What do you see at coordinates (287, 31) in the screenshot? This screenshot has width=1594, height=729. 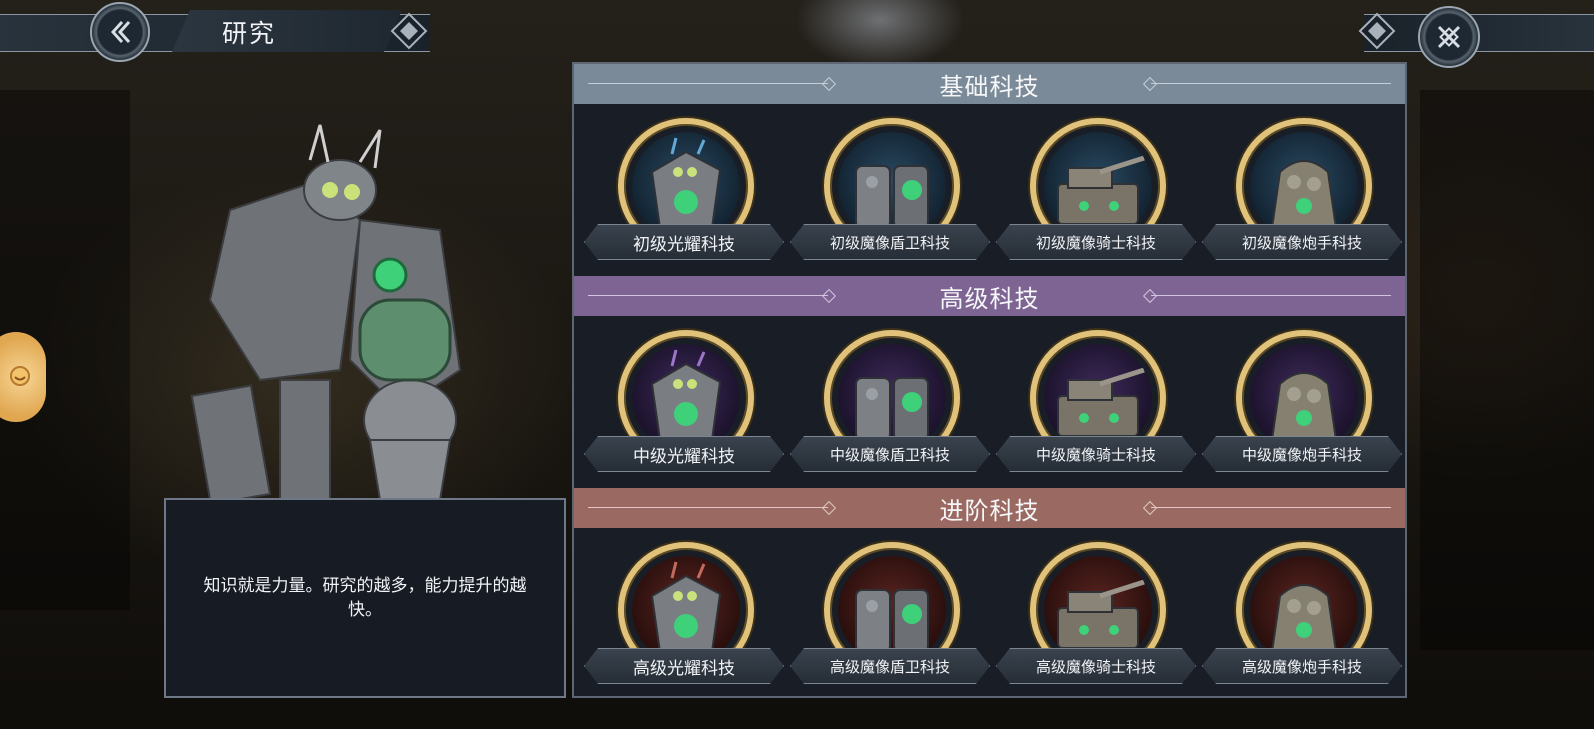 I see `title-plate` at bounding box center [287, 31].